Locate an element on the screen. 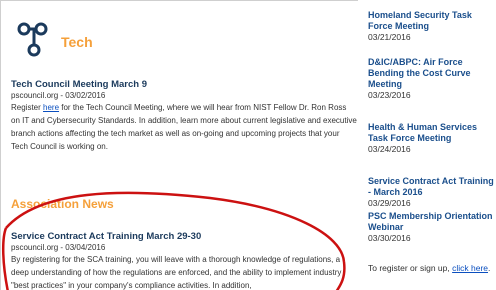 This screenshot has height=290, width=496. event-date: 03/29/2016 is located at coordinates (389, 203).